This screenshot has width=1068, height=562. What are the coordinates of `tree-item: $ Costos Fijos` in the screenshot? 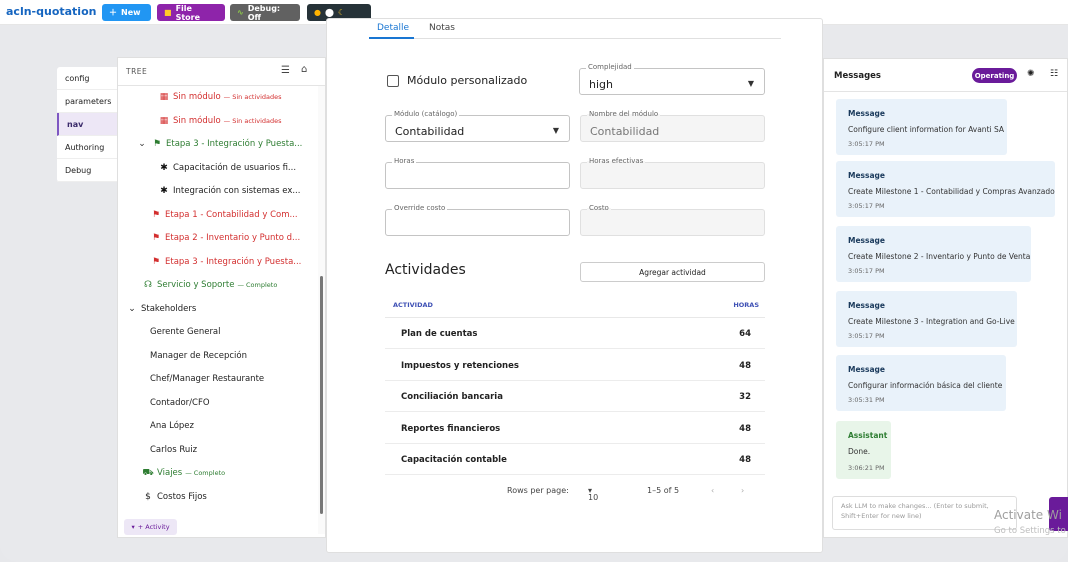 It's located at (218, 497).